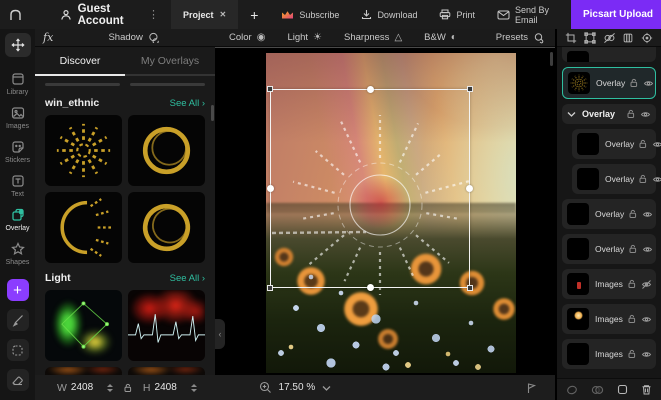 This screenshot has height=400, width=661. I want to click on download-button: Download, so click(389, 14).